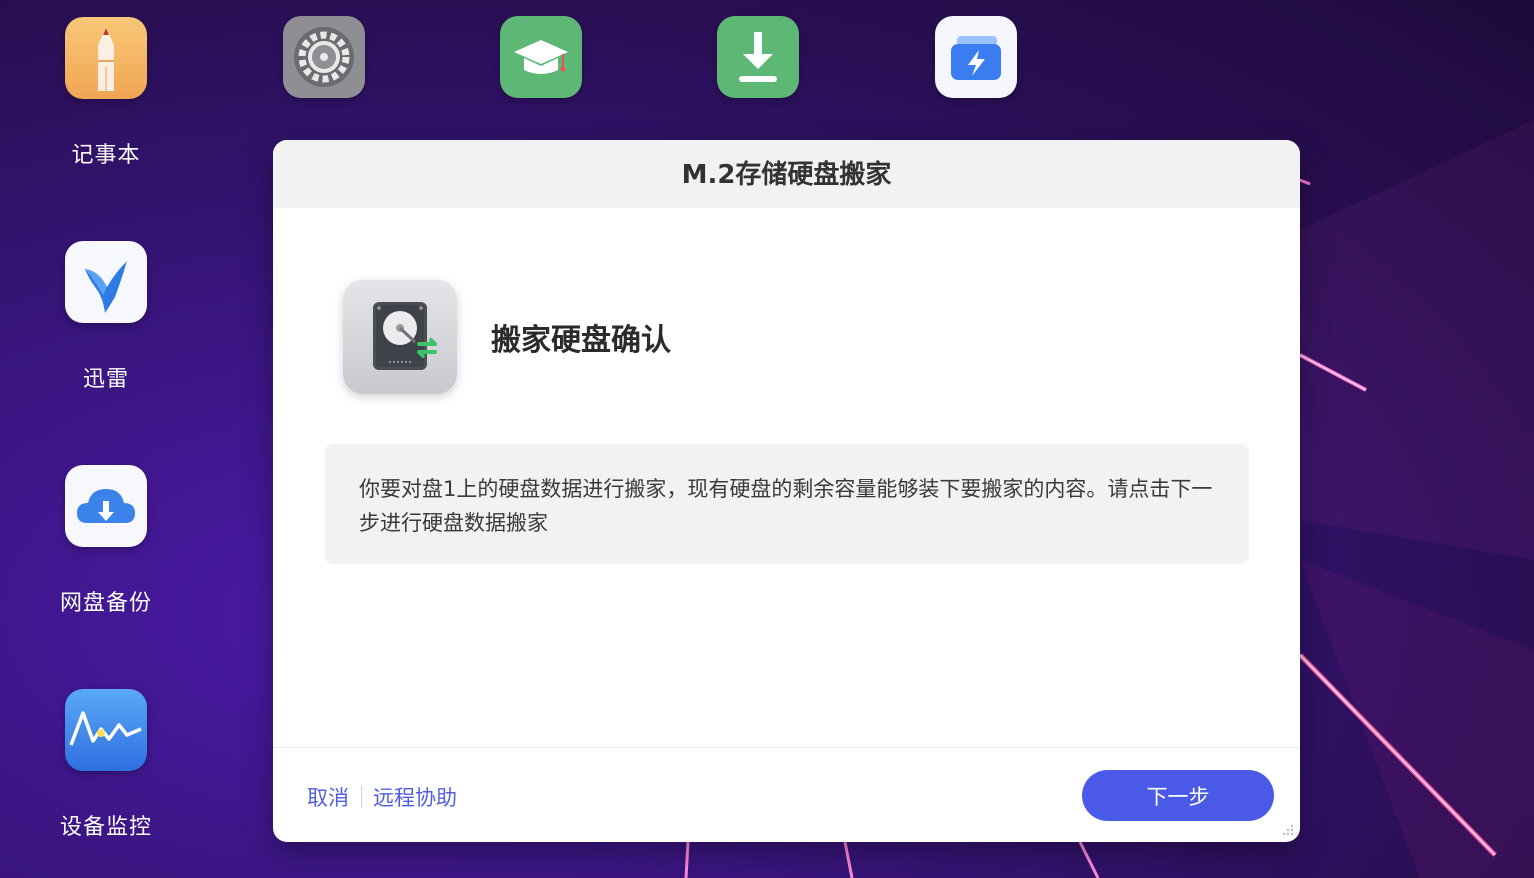 The width and height of the screenshot is (1534, 878). I want to click on graduation-cap-icon, so click(541, 57).